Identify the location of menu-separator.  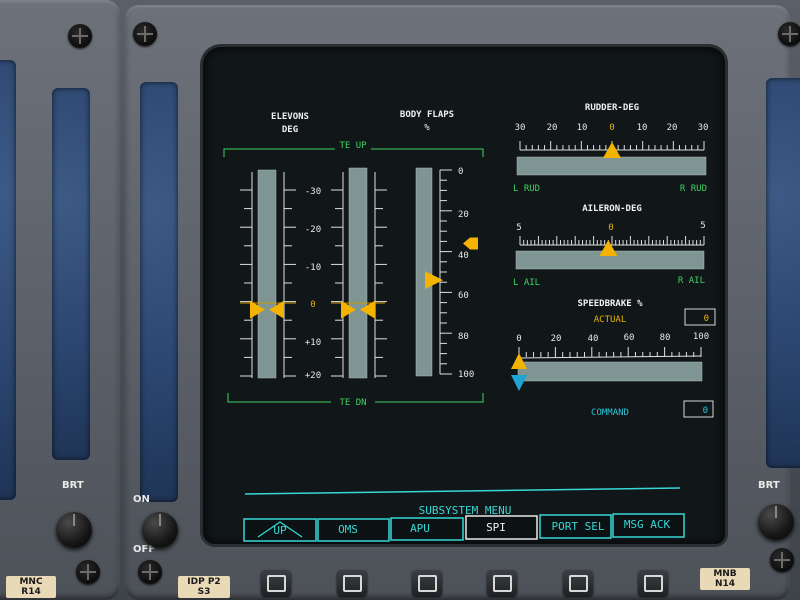
(462, 491).